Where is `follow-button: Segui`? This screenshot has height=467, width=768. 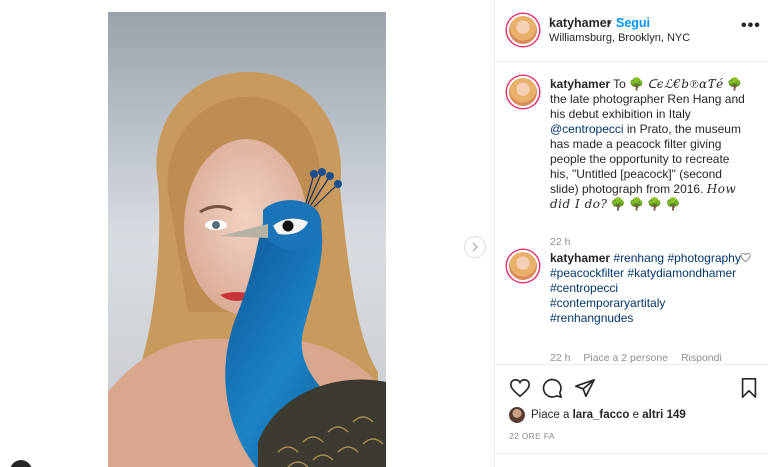 follow-button: Segui is located at coordinates (633, 23).